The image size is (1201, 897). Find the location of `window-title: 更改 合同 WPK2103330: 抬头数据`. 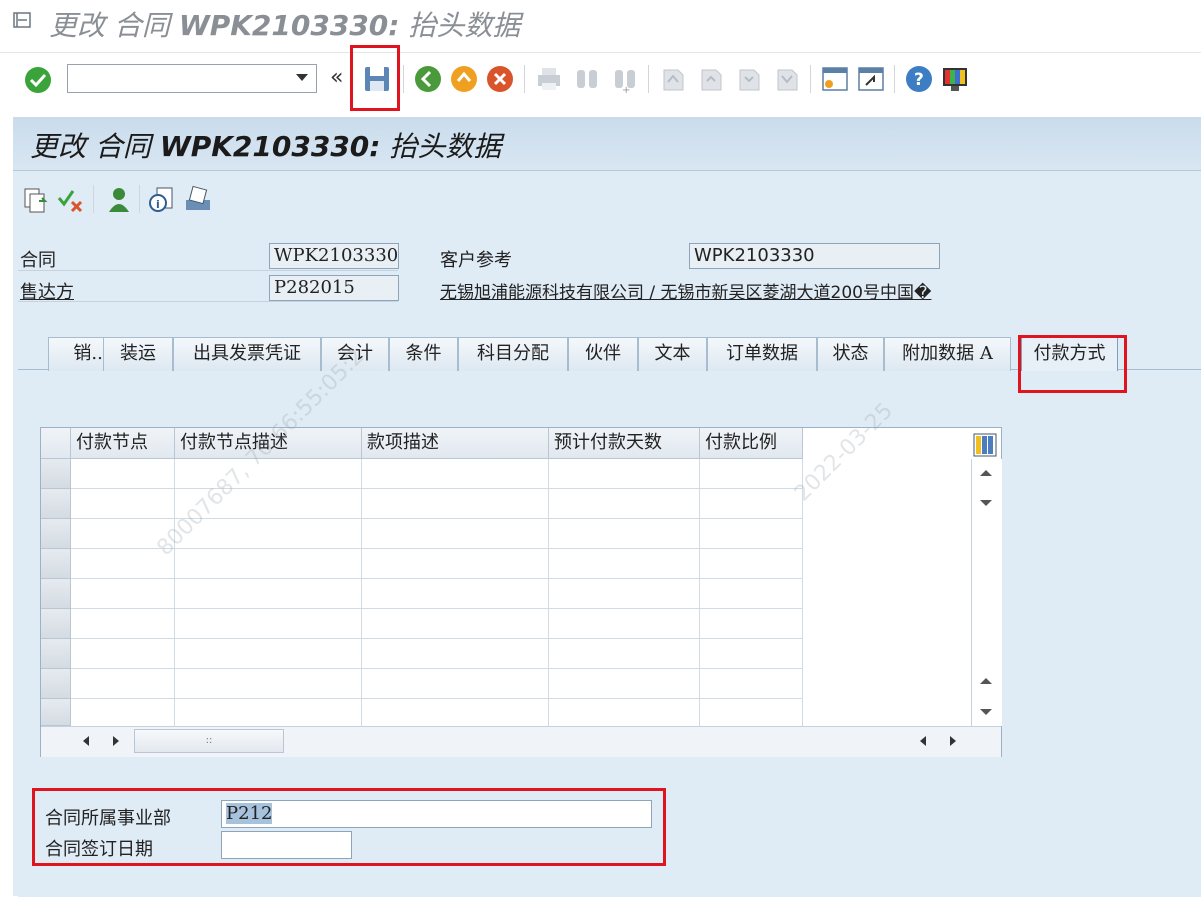

window-title: 更改 合同 WPK2103330: 抬头数据 is located at coordinates (284, 24).